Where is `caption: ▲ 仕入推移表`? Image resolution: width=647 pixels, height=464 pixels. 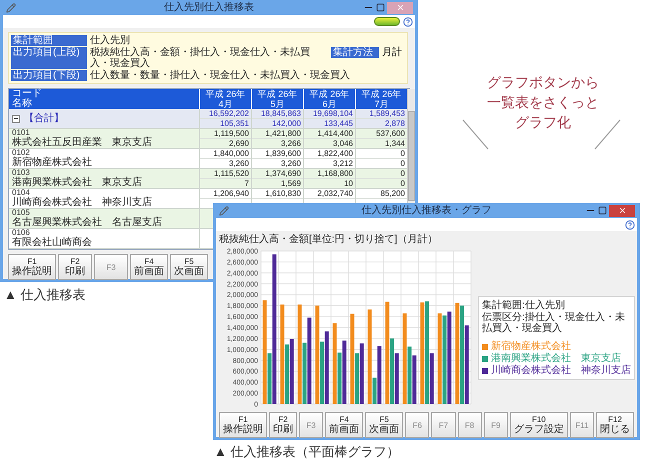 caption: ▲ 仕入推移表 is located at coordinates (45, 294).